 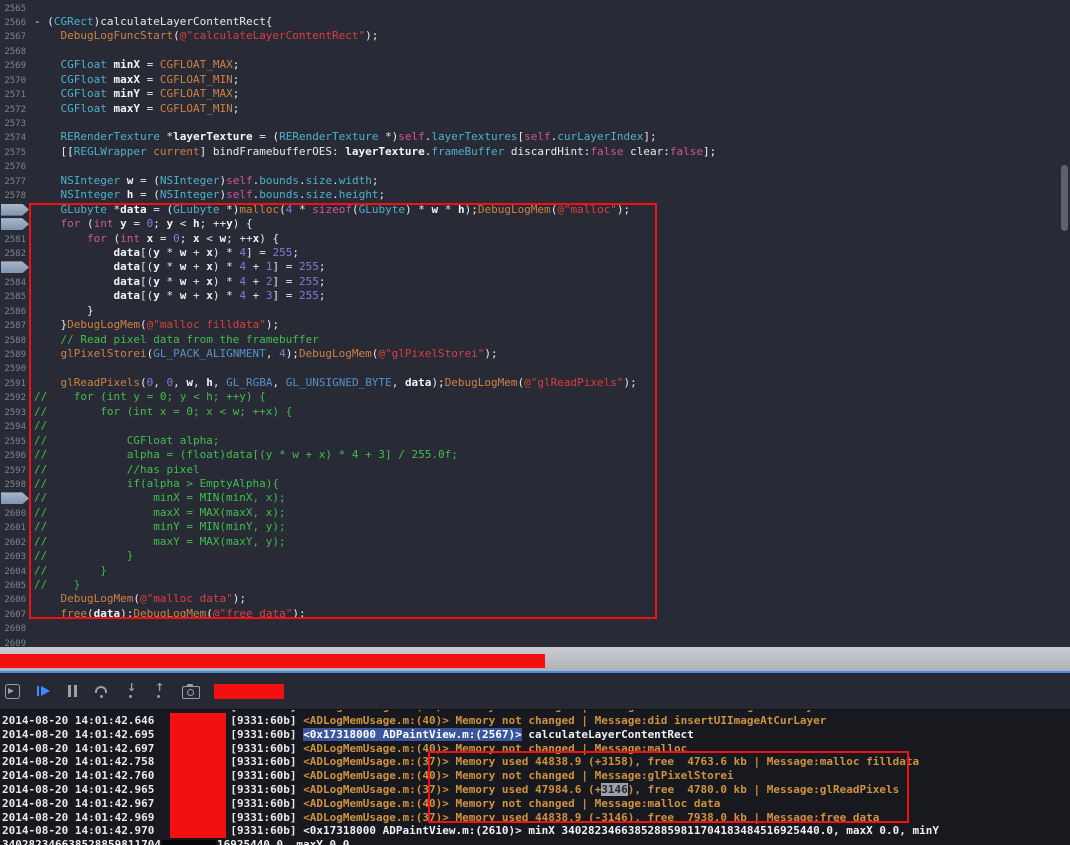 What do you see at coordinates (535, 8) in the screenshot?
I see `code-line: 2565` at bounding box center [535, 8].